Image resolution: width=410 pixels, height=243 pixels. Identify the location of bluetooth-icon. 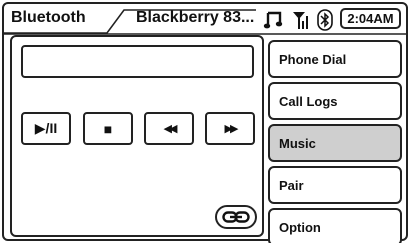
(325, 20).